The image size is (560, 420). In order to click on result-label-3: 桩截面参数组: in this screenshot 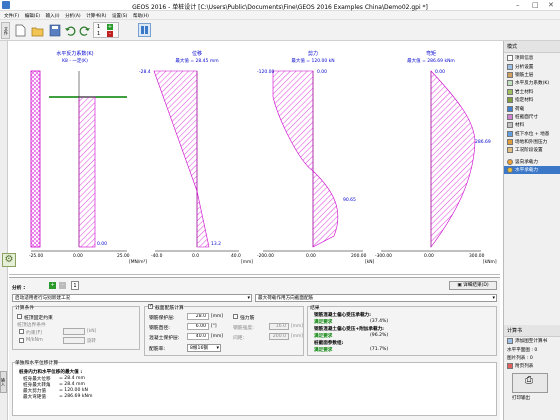, I will do `click(329, 343)`.